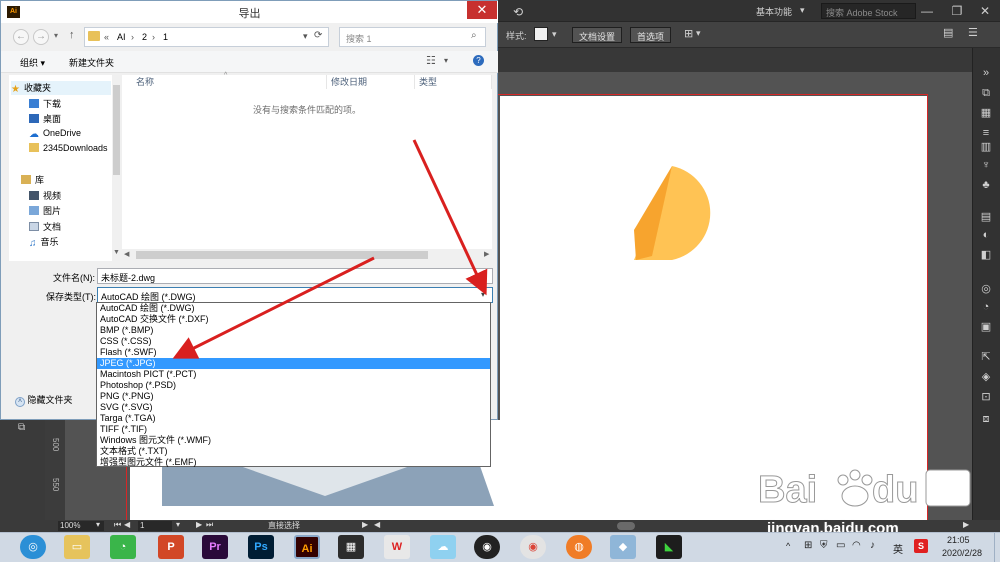  I want to click on baidu-jingyan-logo: Bai du, so click(864, 490).